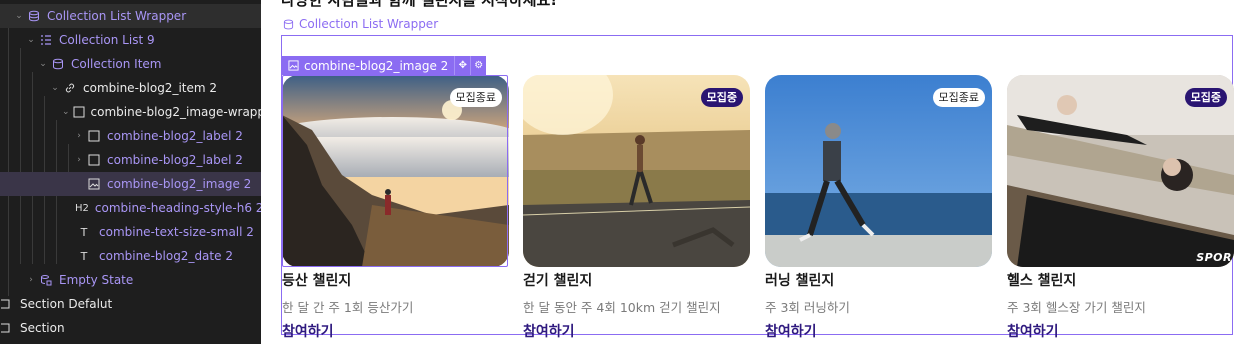  What do you see at coordinates (622, 307) in the screenshot?
I see `card-description: 한 달 동안 주 4회 10km 걷기 챌린지` at bounding box center [622, 307].